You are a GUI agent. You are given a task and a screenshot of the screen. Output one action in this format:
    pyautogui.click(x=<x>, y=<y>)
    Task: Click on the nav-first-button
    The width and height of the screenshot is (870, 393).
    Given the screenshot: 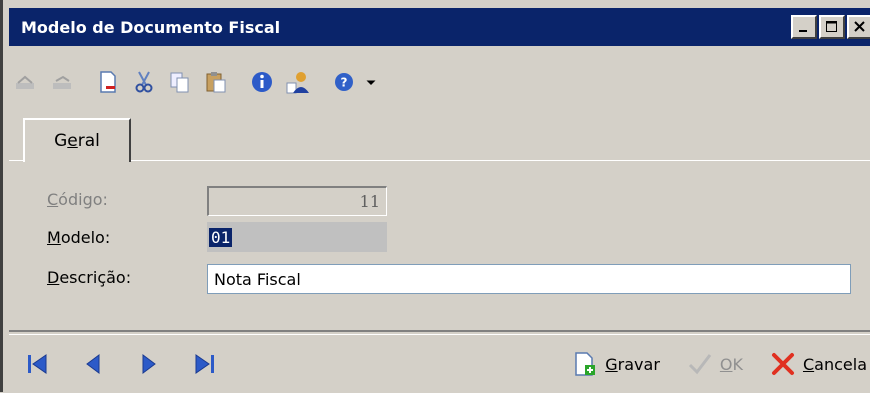 What is the action you would take?
    pyautogui.click(x=37, y=364)
    